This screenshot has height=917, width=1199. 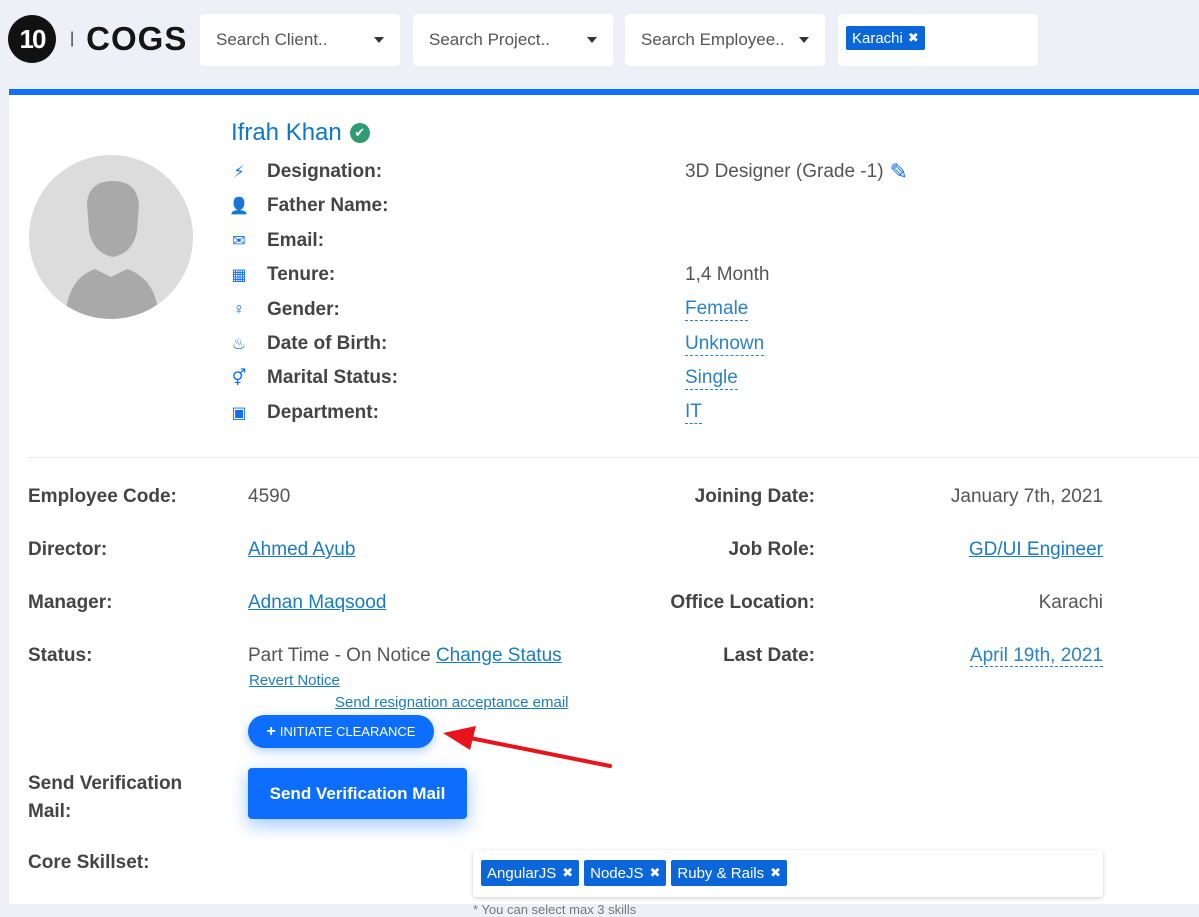 I want to click on office-location-label: Office Location:, so click(x=742, y=602).